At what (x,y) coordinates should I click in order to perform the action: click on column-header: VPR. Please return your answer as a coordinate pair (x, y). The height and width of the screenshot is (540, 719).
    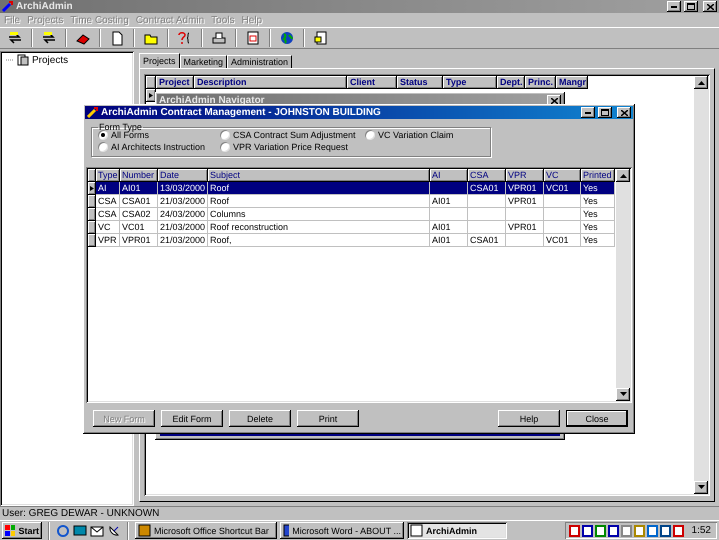
    Looking at the image, I should click on (525, 175).